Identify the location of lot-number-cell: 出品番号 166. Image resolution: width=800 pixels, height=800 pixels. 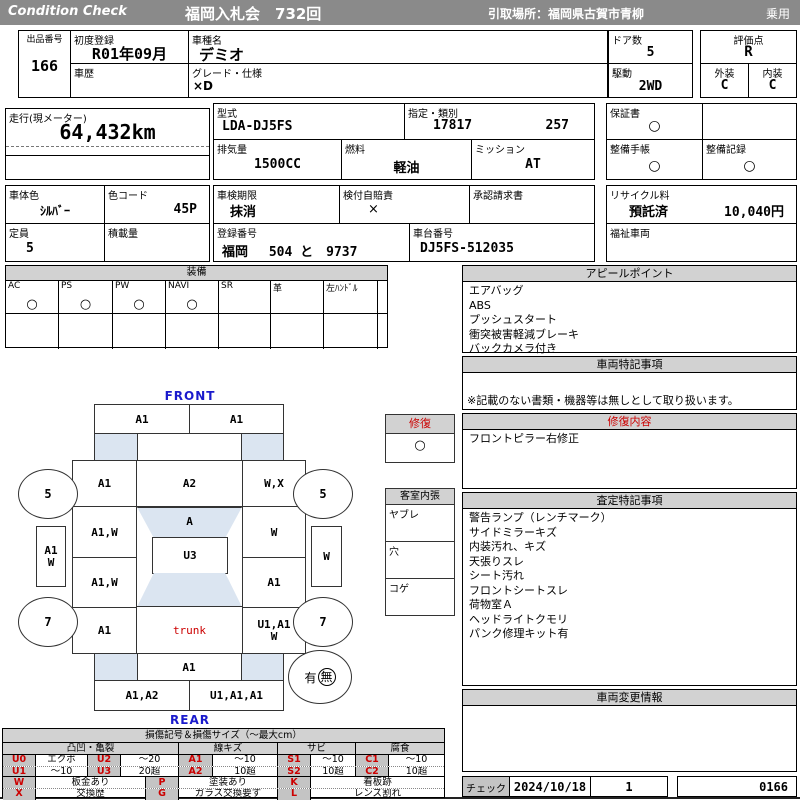
(44, 64).